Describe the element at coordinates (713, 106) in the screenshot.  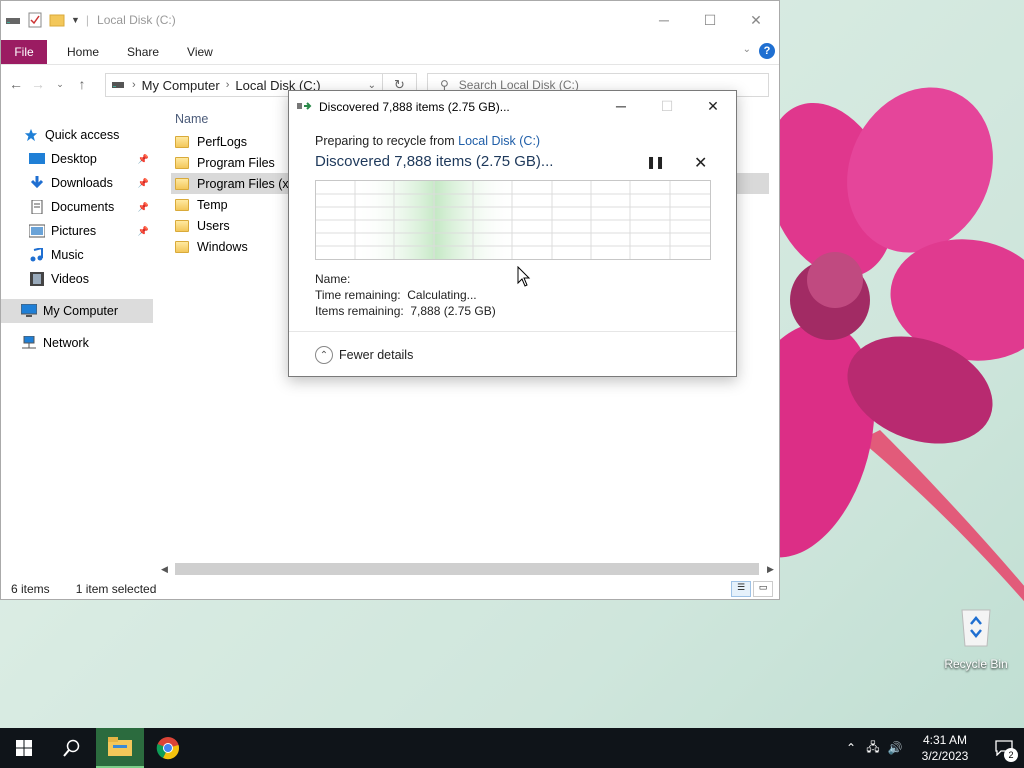
I see `dialog-close-button: ✕` at that location.